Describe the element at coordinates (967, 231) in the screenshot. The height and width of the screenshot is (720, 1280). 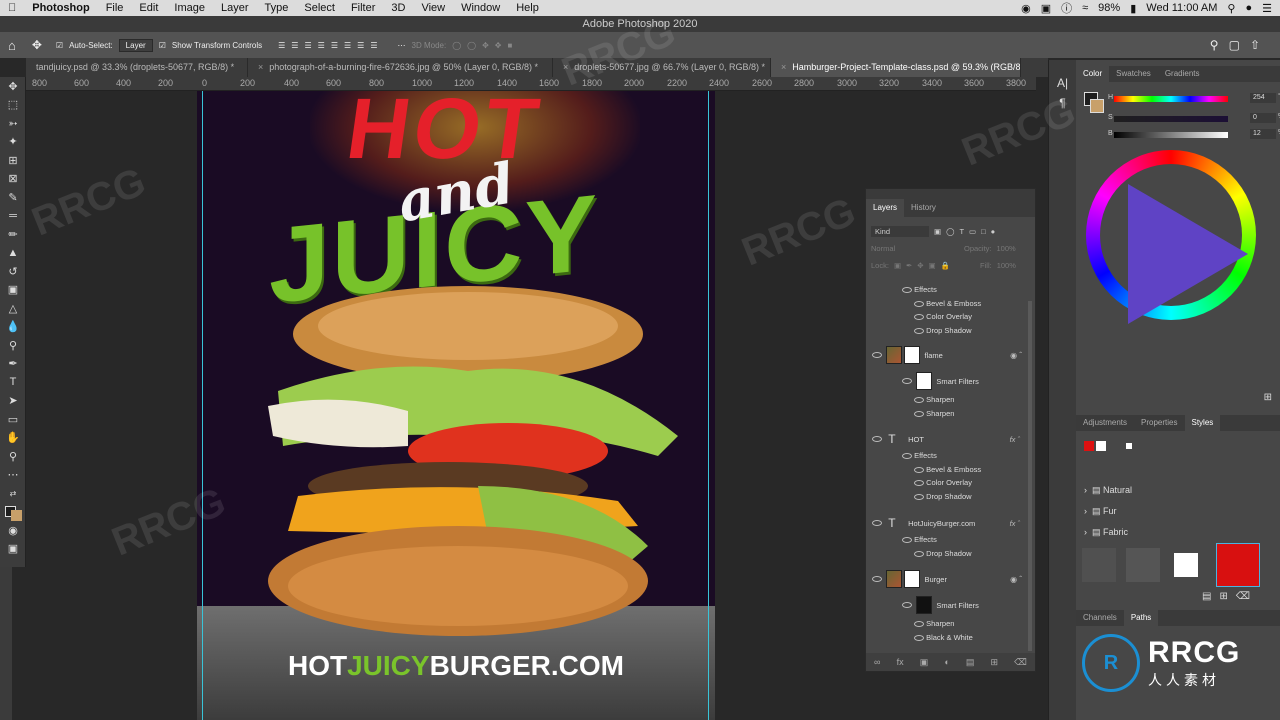
I see `filter-icons: ▣◯T▭□●` at that location.